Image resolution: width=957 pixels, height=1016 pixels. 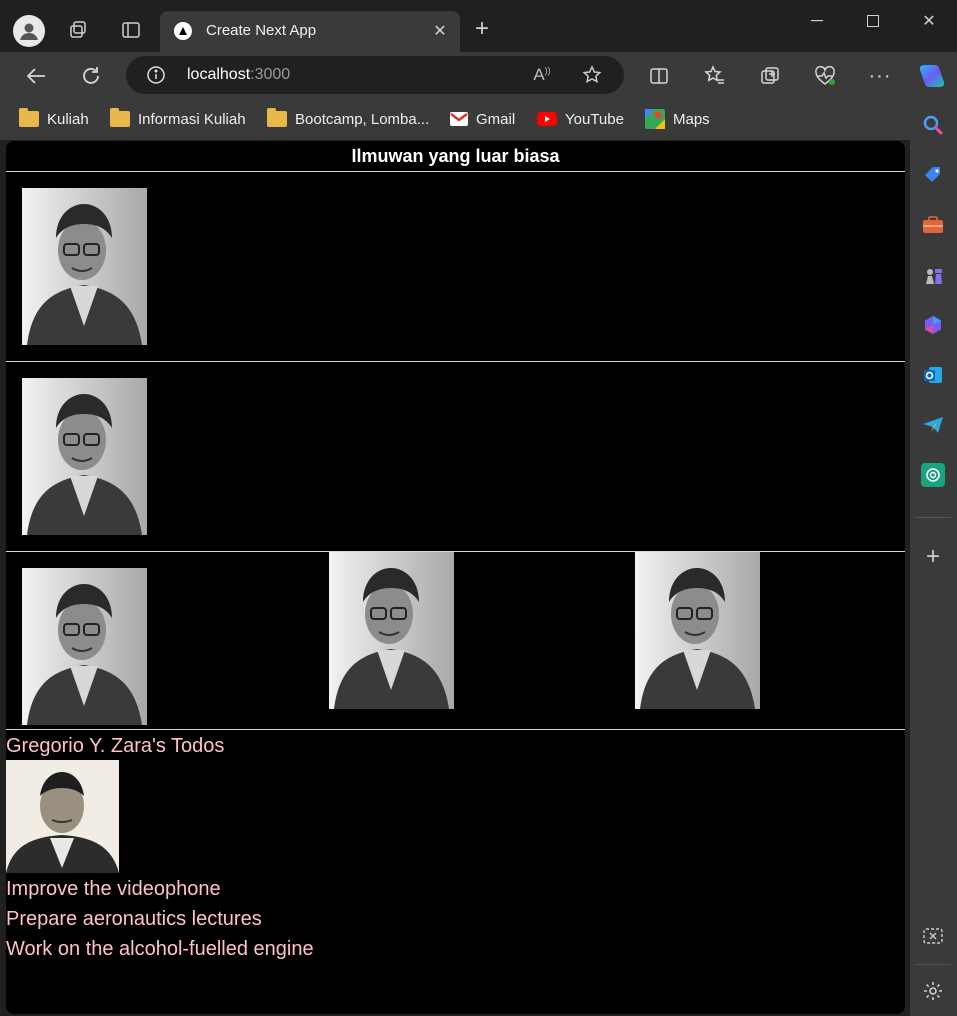 I want to click on browser-toolbar: localhost:3000 A)) ···, so click(x=478, y=75).